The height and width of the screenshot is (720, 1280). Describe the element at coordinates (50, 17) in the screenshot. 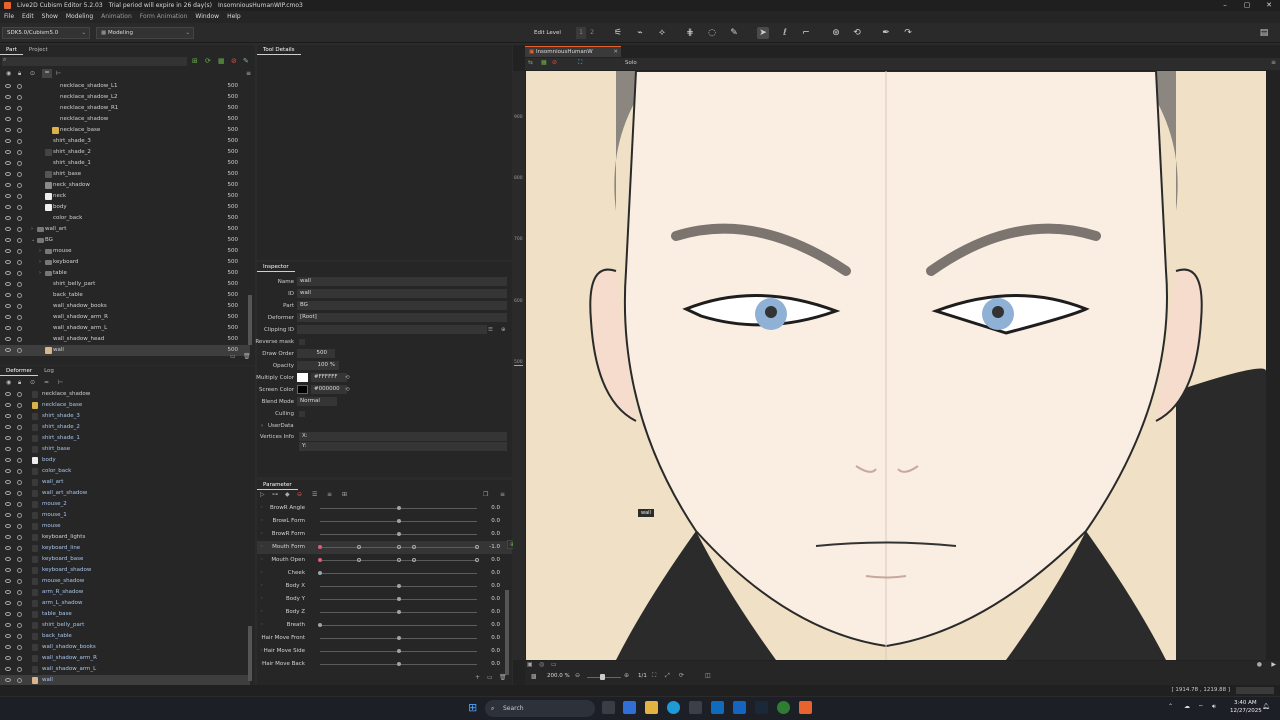

I see `menu-show: Show` at that location.